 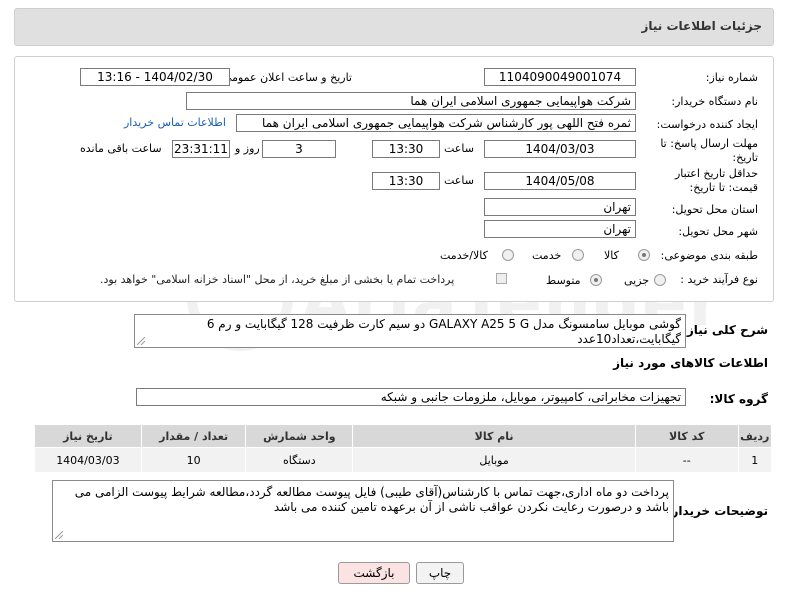 What do you see at coordinates (299, 436) in the screenshot?
I see `col-unit: واحد شمارش` at bounding box center [299, 436].